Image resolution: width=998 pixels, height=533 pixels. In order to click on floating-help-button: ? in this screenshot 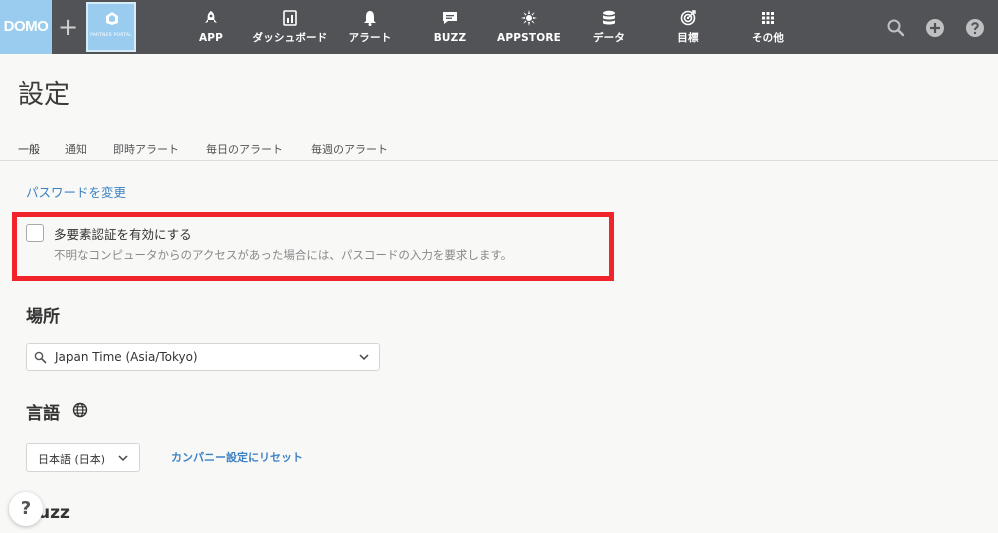, I will do `click(26, 509)`.